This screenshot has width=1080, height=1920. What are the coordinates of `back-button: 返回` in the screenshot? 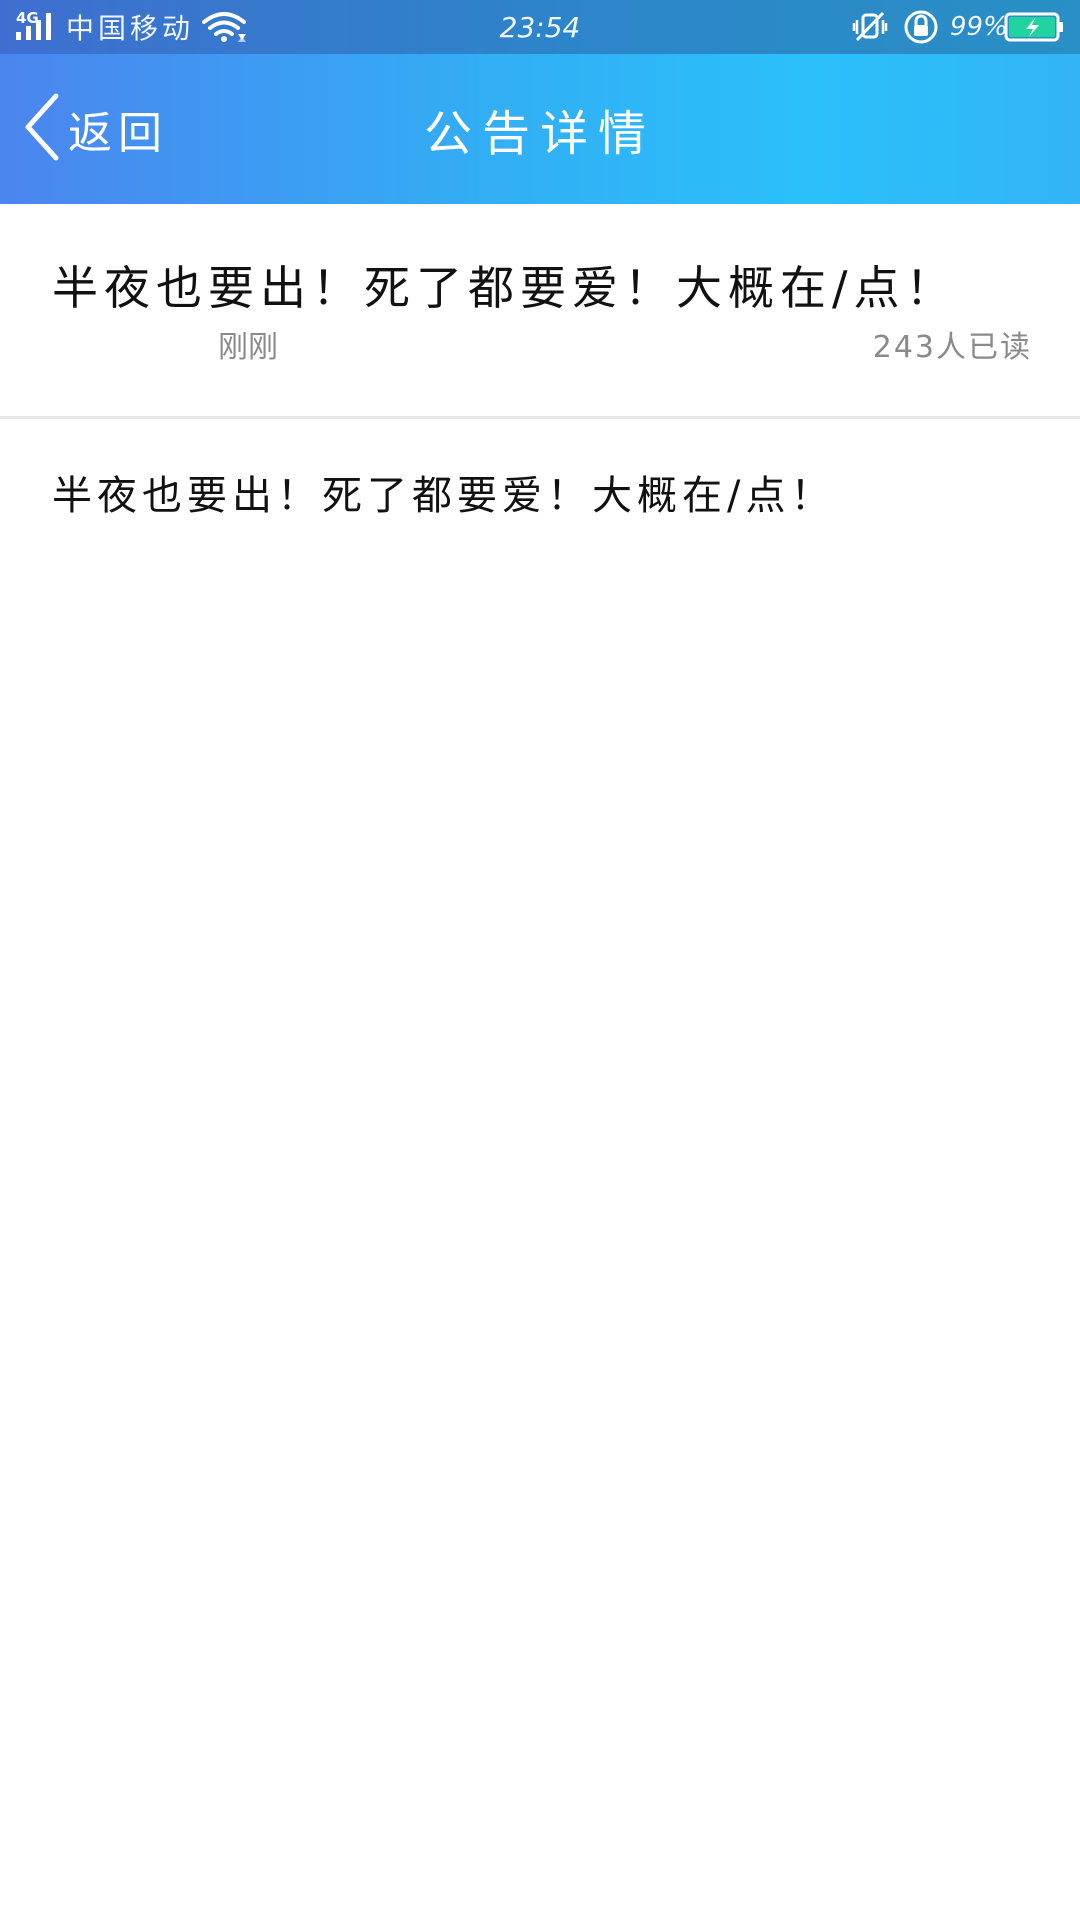 It's located at (94, 129).